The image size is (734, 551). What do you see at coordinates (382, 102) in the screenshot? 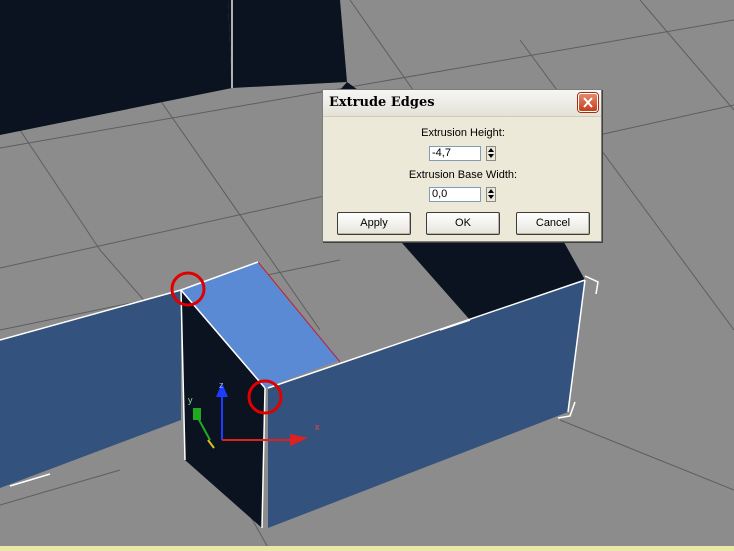
I see `dialog-title: Extrude Edges` at bounding box center [382, 102].